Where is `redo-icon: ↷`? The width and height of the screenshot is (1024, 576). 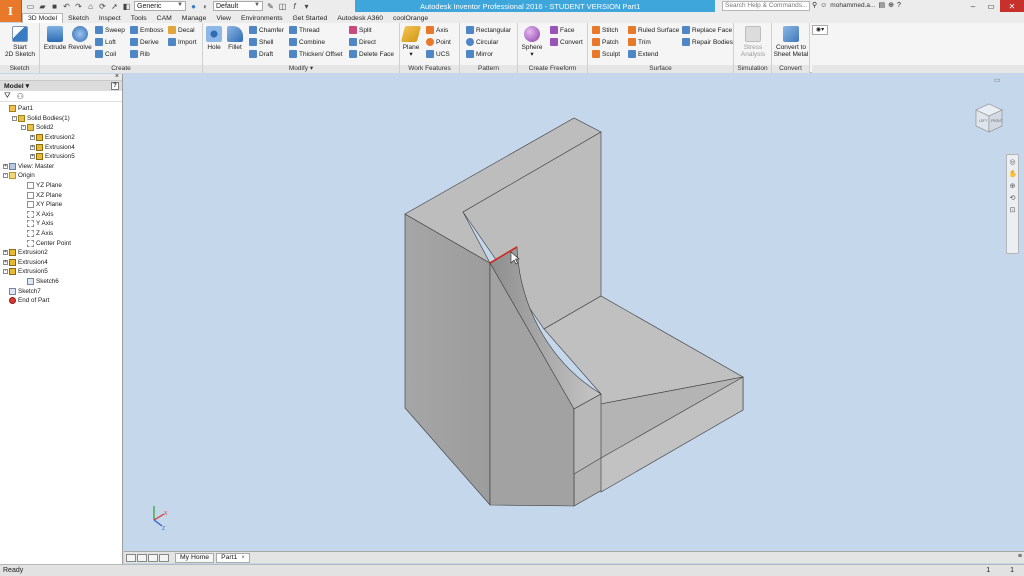
redo-icon: ↷ is located at coordinates (78, 6).